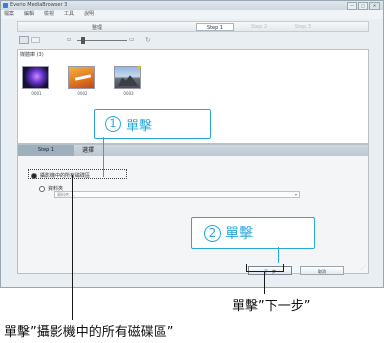 This screenshot has width=384, height=343. What do you see at coordinates (36, 93) in the screenshot?
I see `thumbnail-caption: 0001` at bounding box center [36, 93].